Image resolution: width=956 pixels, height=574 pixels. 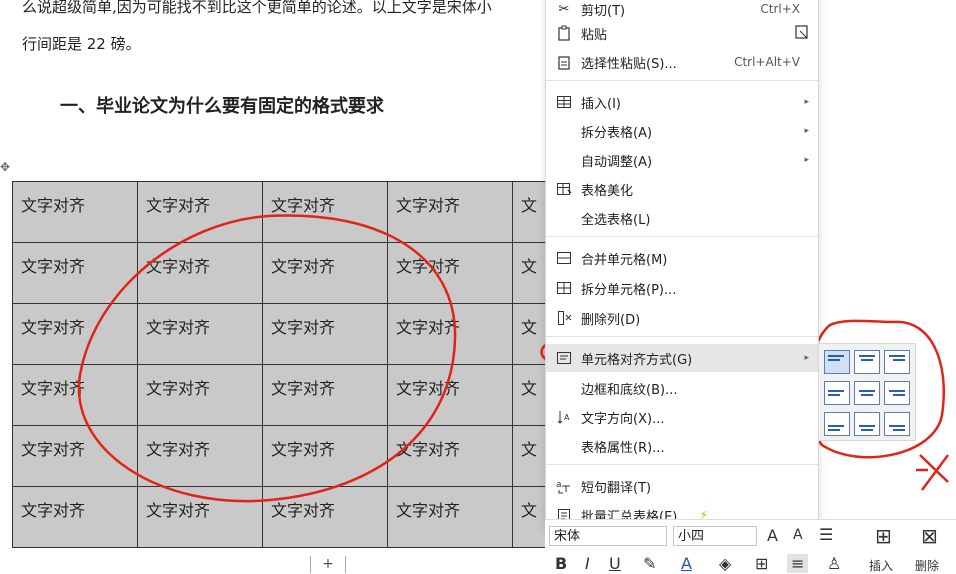 I want to click on delete-label: 删除, so click(x=927, y=565).